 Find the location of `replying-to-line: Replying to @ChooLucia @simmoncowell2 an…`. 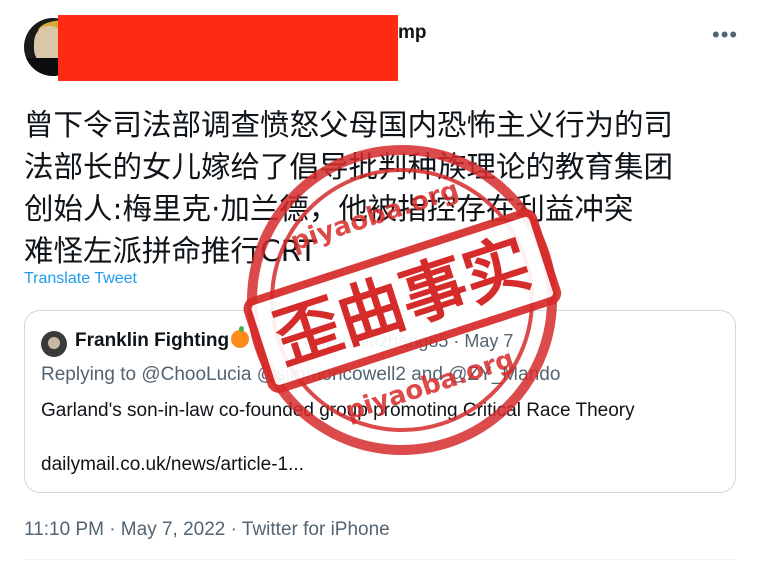

replying-to-line: Replying to @ChooLucia @simmoncowell2 an… is located at coordinates (300, 375).